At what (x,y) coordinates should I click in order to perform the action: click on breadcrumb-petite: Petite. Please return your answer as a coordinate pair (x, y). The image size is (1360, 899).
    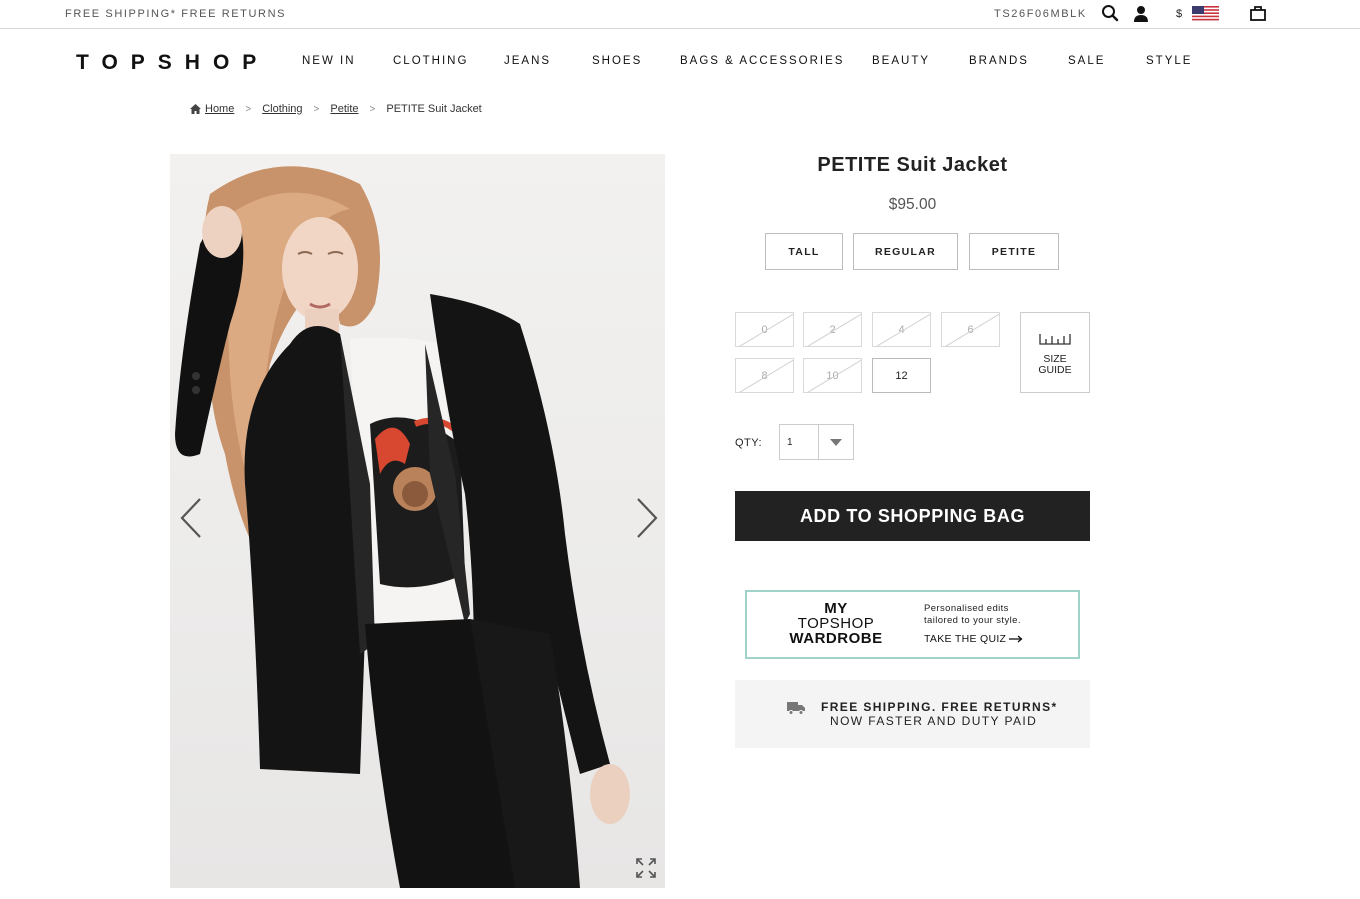
    Looking at the image, I should click on (344, 109).